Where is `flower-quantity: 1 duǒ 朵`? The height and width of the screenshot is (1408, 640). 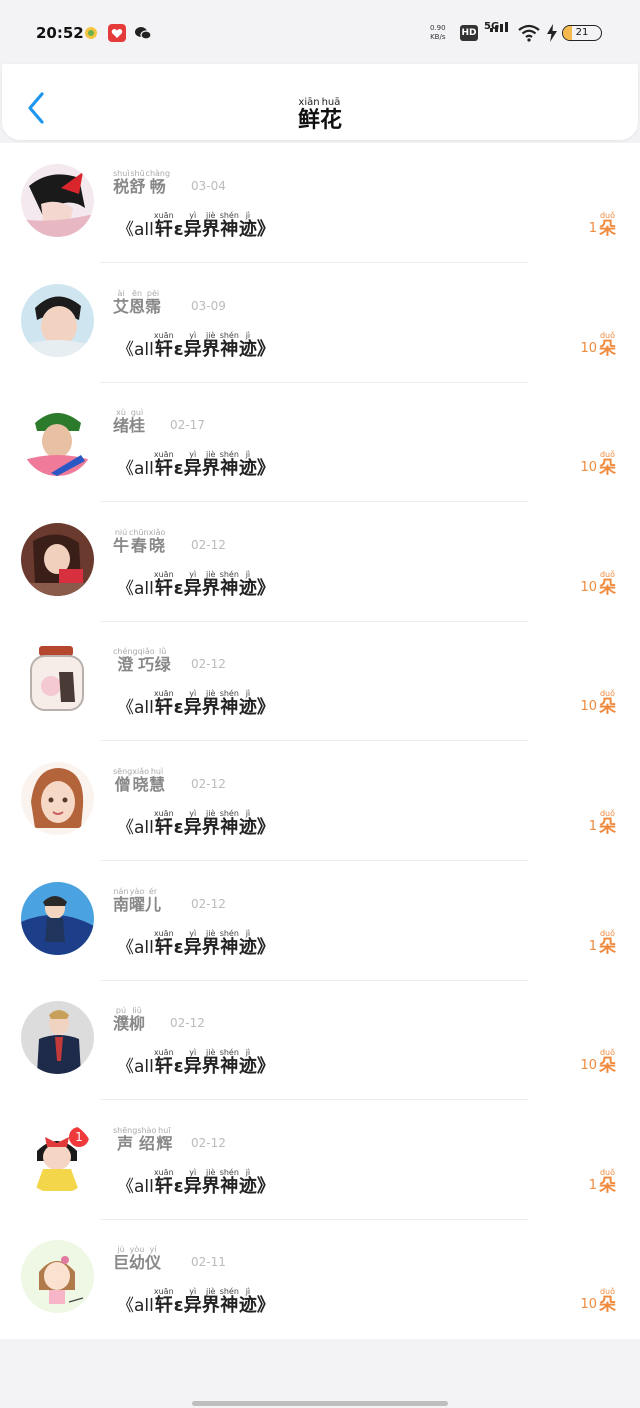 flower-quantity: 1 duǒ 朵 is located at coordinates (602, 1182).